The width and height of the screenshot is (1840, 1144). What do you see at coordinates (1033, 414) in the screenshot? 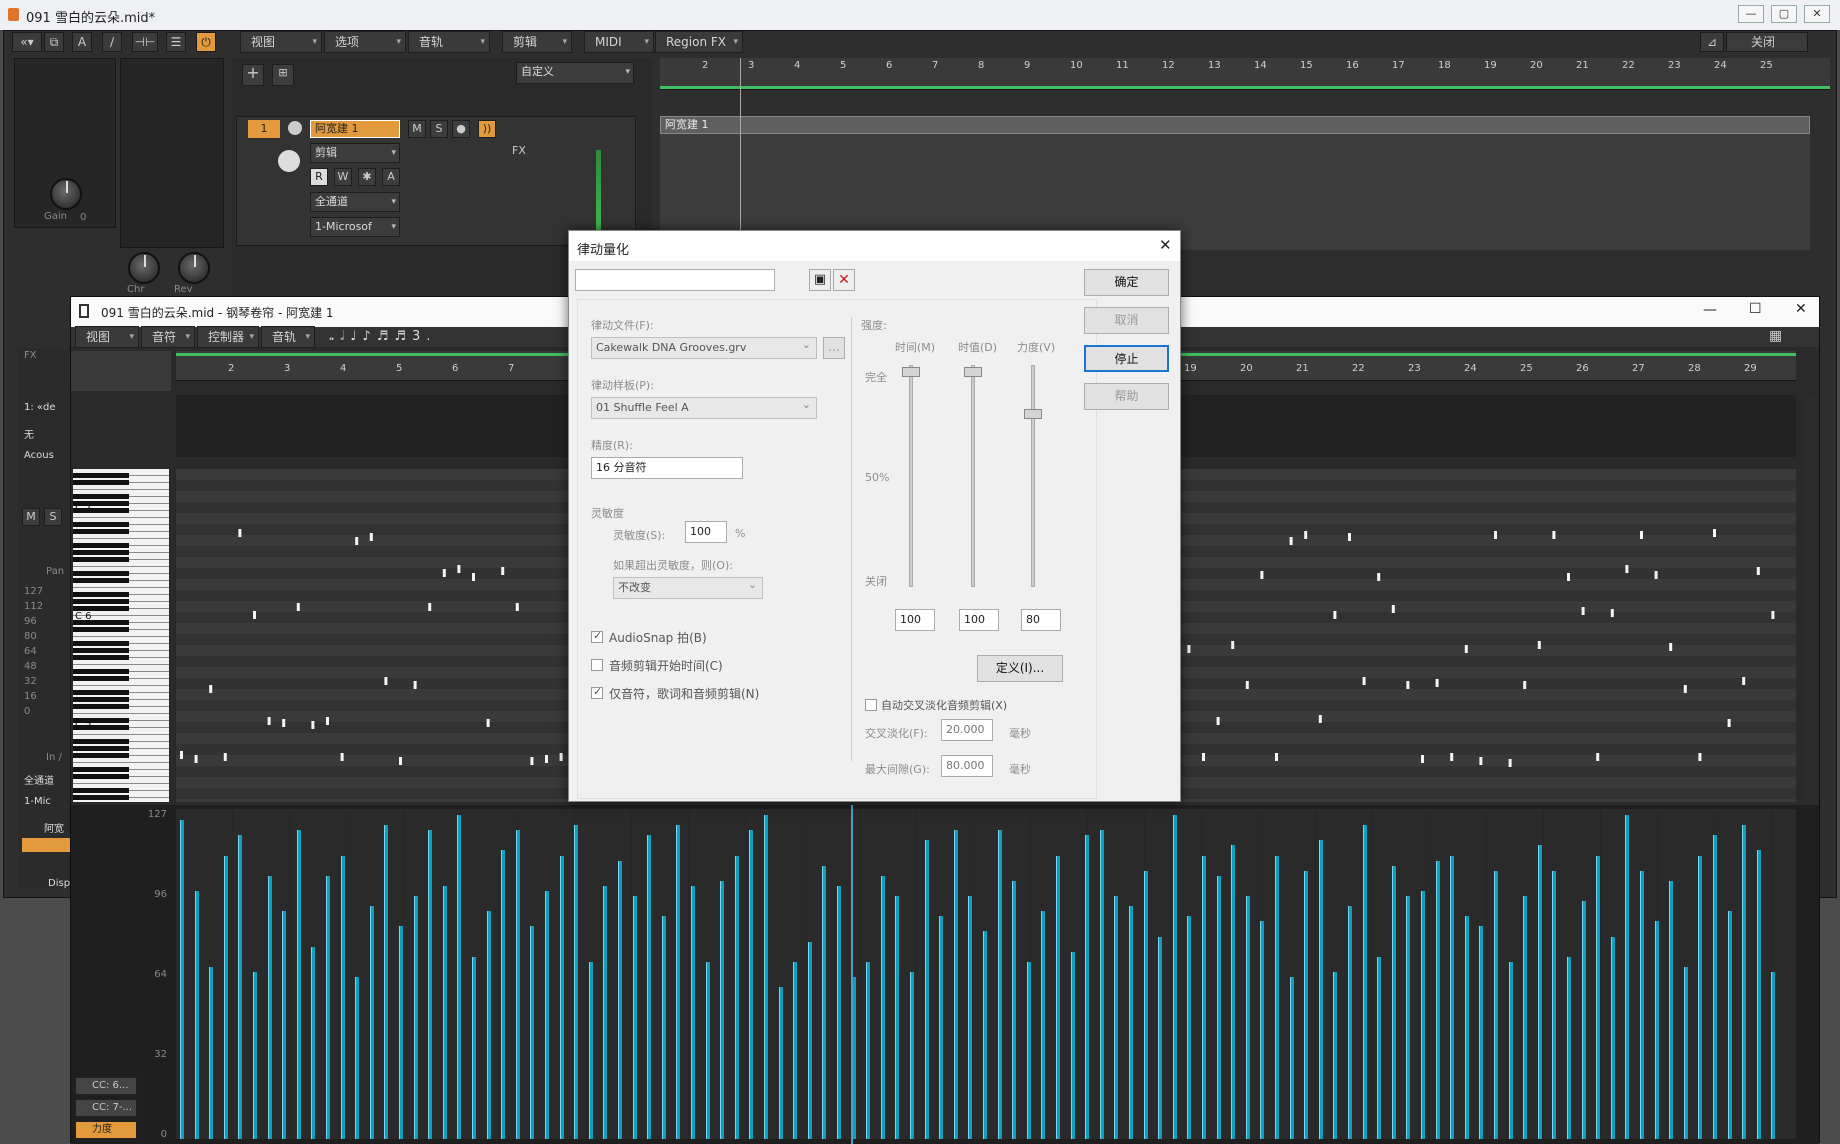
I see `velocity-slider-thumb` at bounding box center [1033, 414].